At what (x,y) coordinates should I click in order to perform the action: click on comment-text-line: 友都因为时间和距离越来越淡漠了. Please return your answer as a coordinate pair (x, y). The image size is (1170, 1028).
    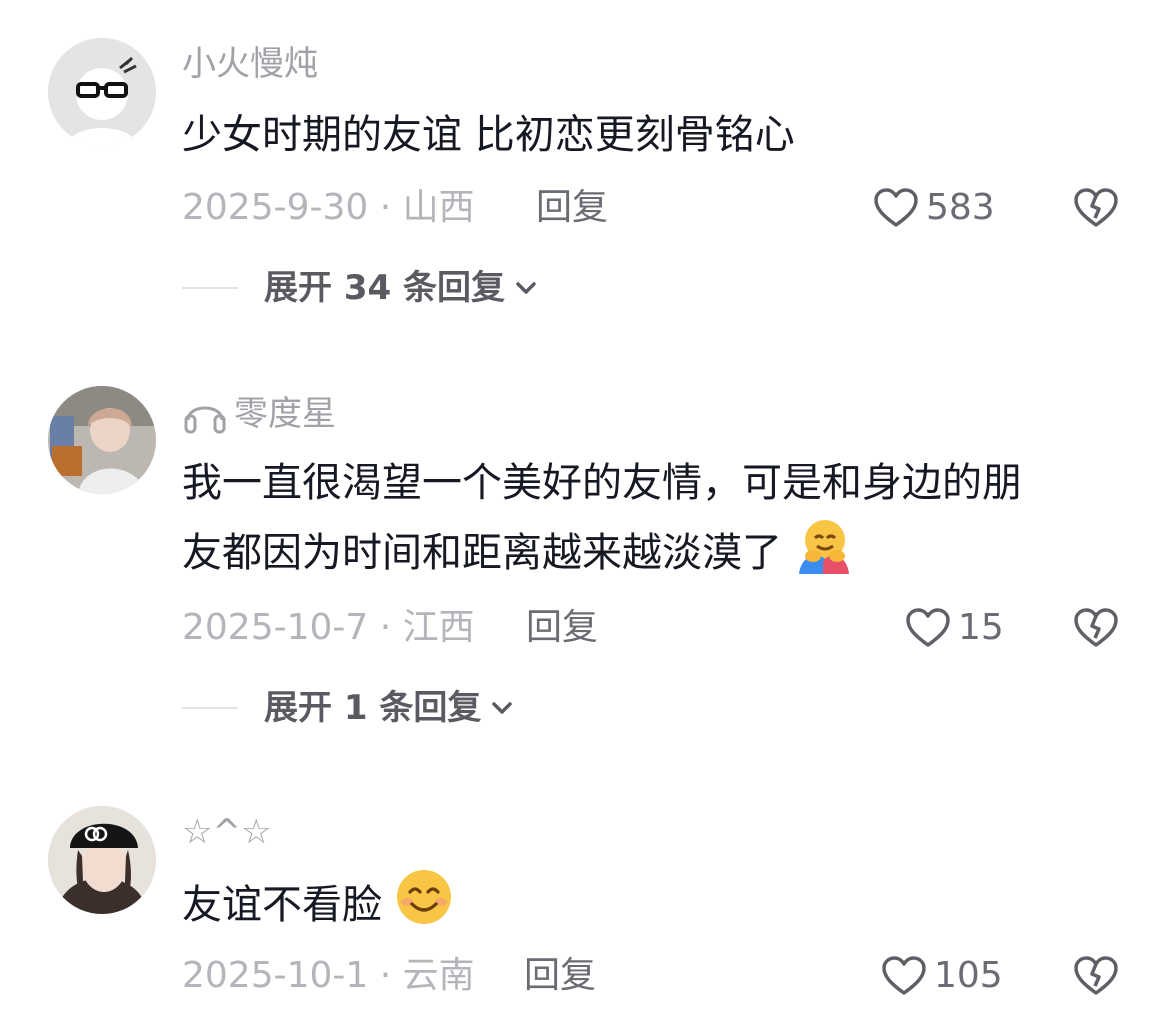
    Looking at the image, I should click on (652, 553).